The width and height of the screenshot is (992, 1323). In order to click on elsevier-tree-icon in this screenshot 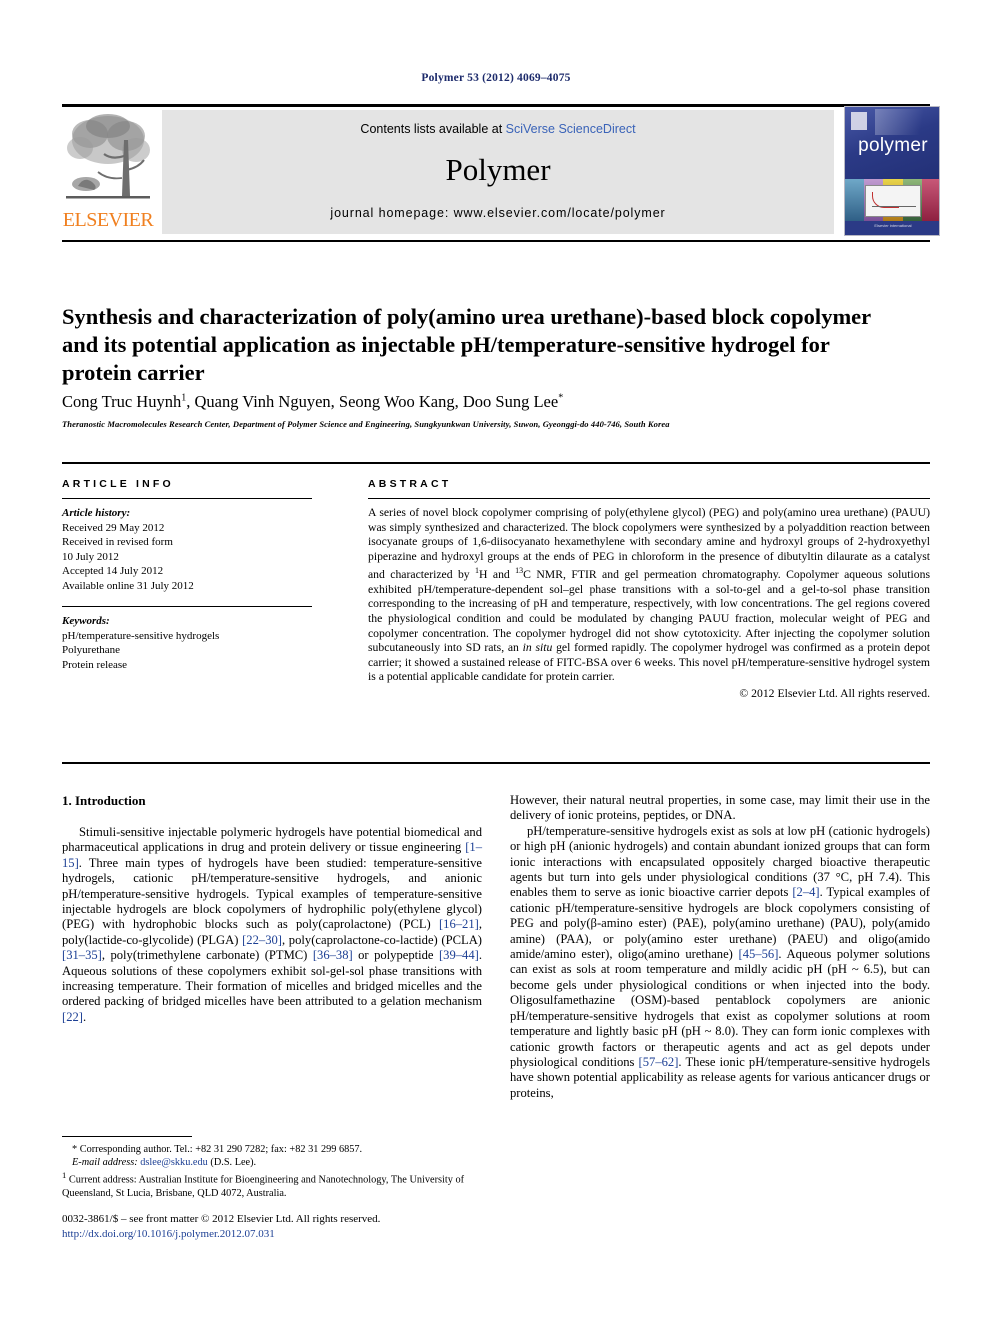, I will do `click(108, 159)`.